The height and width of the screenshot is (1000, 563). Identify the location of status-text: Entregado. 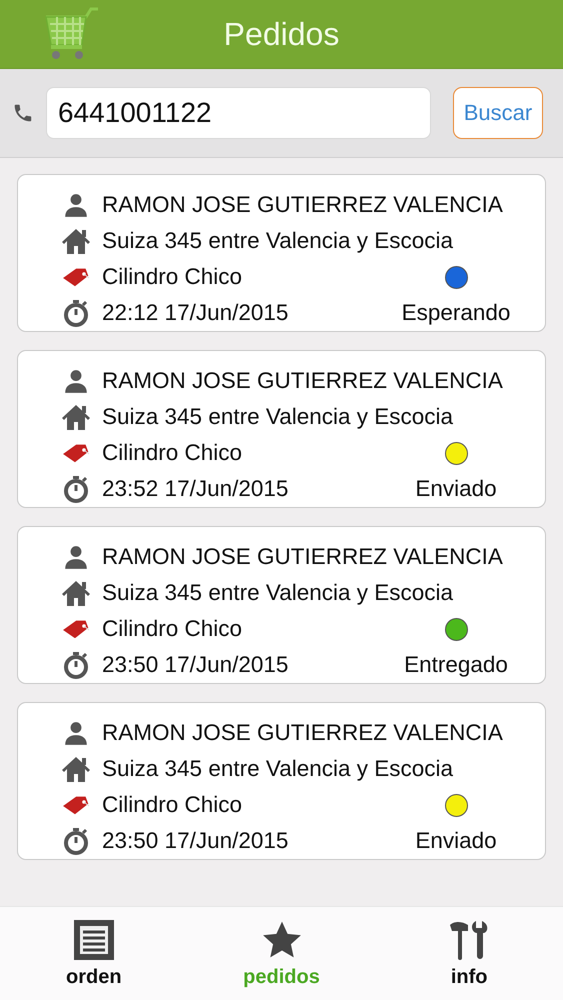
(456, 665).